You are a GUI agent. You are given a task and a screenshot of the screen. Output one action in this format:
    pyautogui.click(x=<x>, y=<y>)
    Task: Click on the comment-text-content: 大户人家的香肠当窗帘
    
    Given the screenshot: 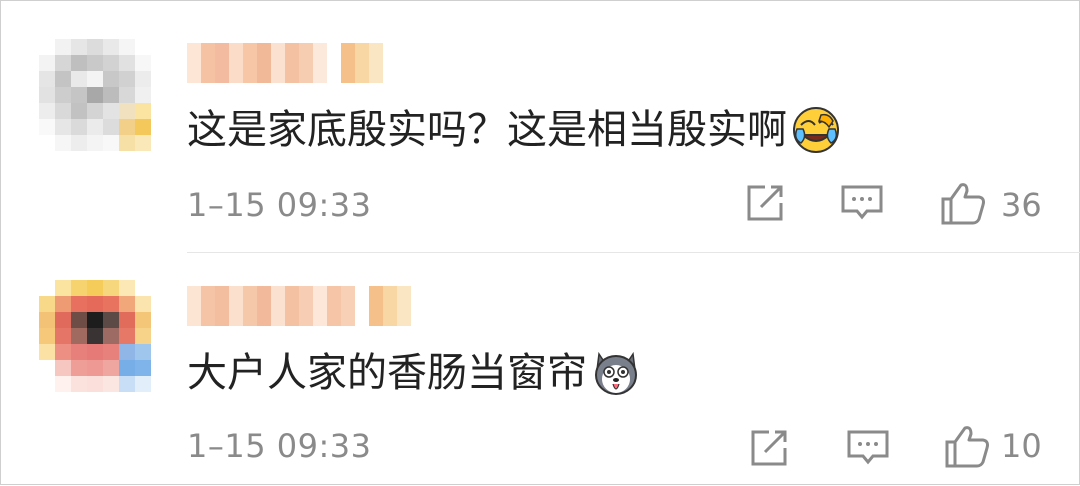 What is the action you would take?
    pyautogui.click(x=387, y=373)
    